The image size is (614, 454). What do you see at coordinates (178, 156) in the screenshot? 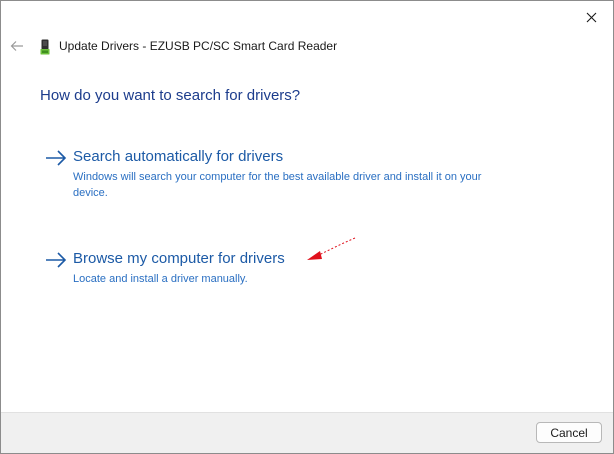
I see `option-title: Search automatically for drivers` at bounding box center [178, 156].